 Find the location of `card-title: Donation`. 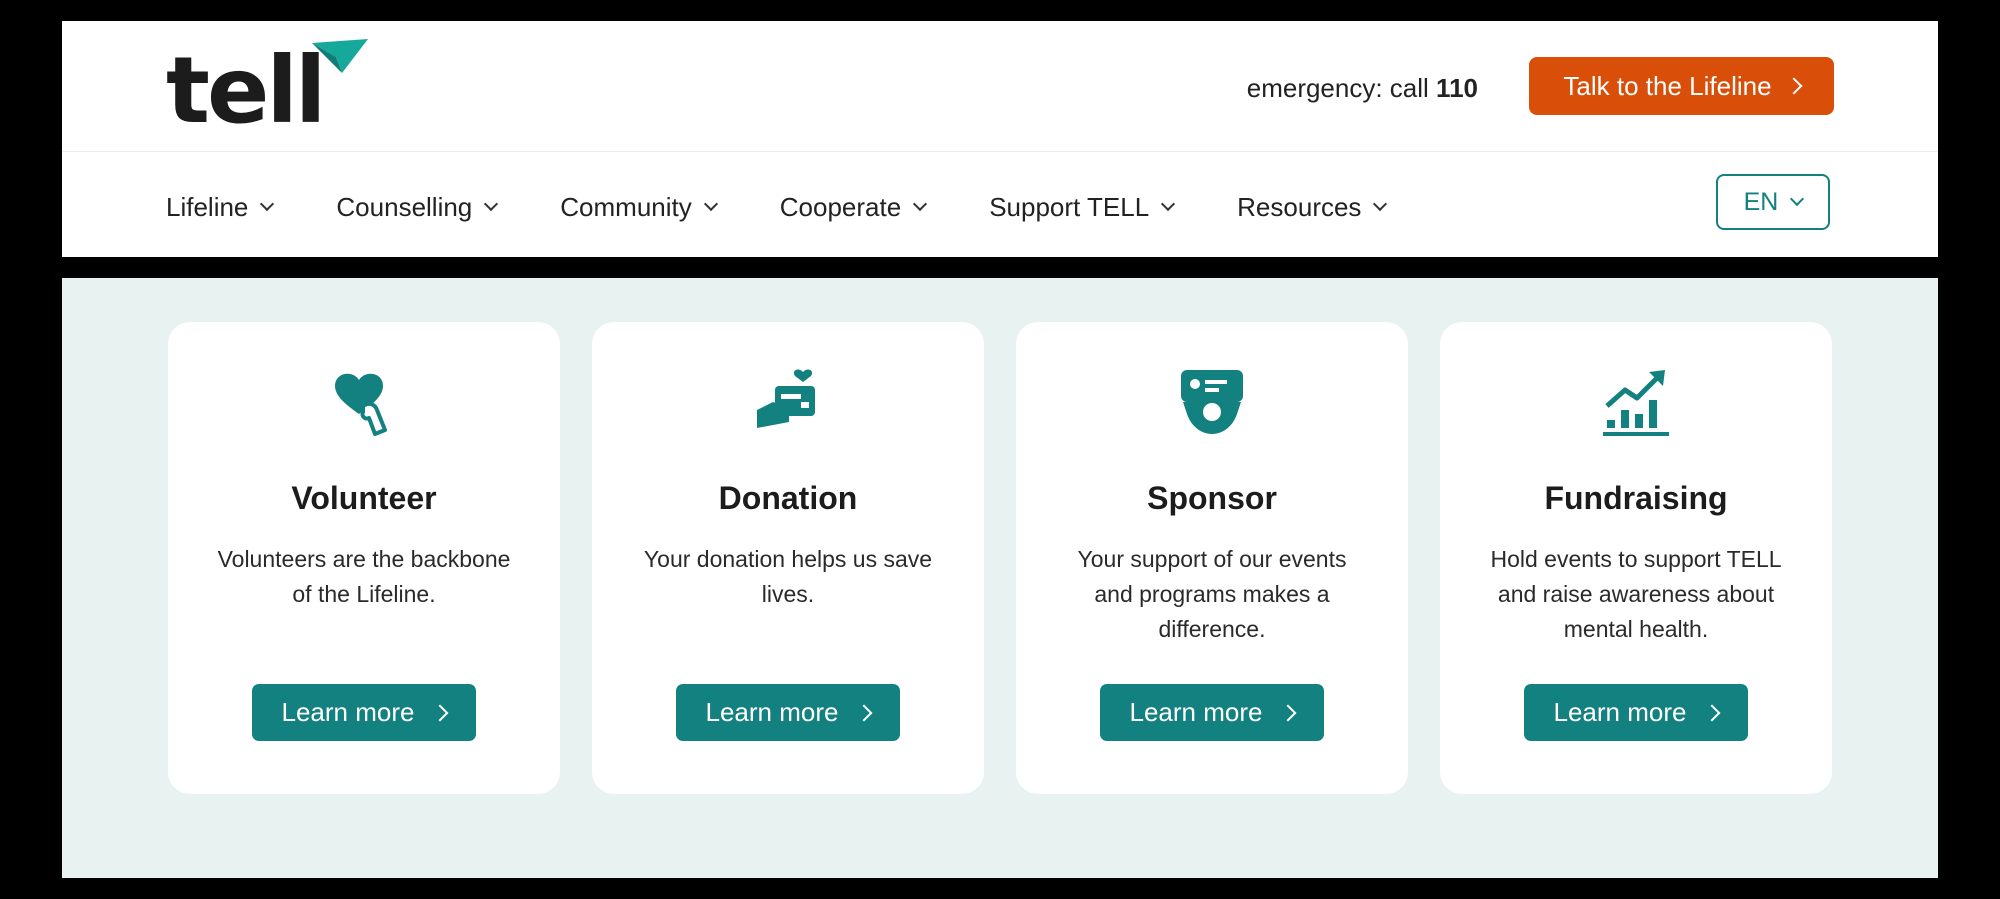

card-title: Donation is located at coordinates (788, 498).